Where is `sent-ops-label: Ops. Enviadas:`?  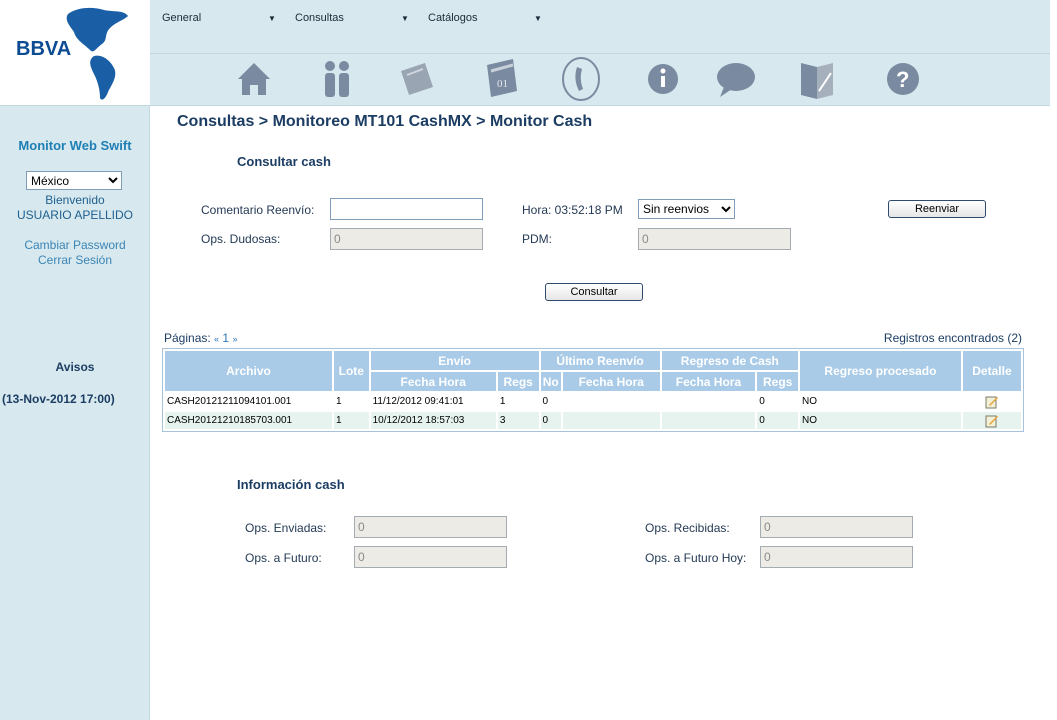 sent-ops-label: Ops. Enviadas: is located at coordinates (286, 528).